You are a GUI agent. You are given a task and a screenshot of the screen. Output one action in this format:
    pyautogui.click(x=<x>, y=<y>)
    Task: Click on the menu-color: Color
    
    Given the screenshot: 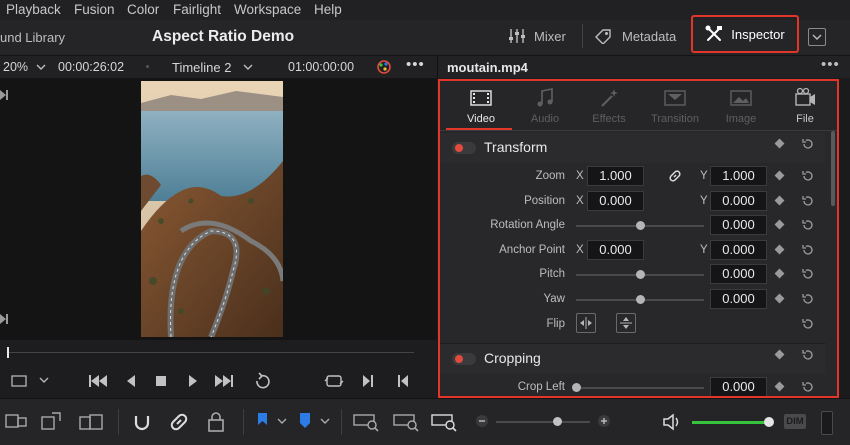 What is the action you would take?
    pyautogui.click(x=143, y=9)
    